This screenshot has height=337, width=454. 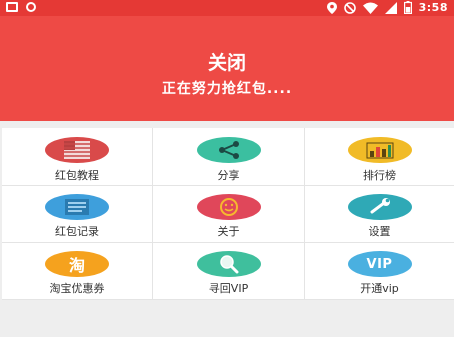 I want to click on share-badge, so click(x=228, y=150).